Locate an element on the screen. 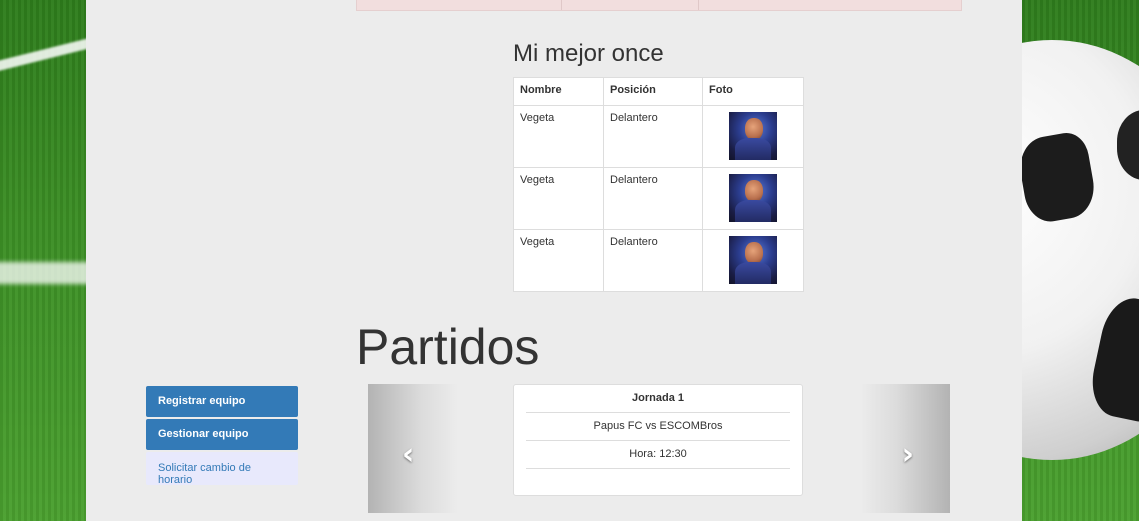  column-header-posicion: Posición is located at coordinates (653, 91).